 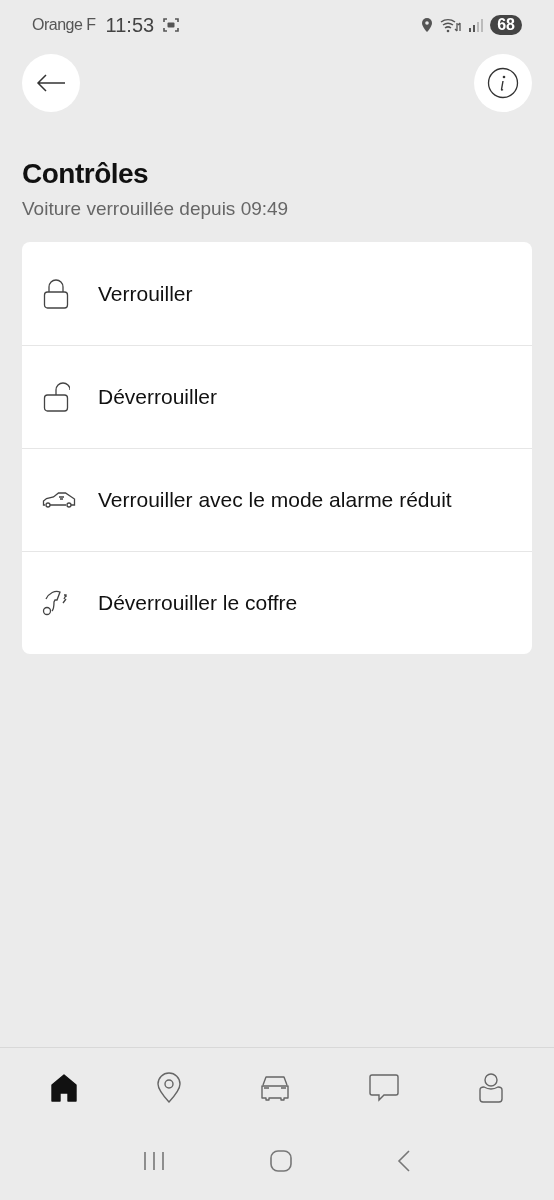 I want to click on carrier-name: Orange F, so click(x=64, y=25).